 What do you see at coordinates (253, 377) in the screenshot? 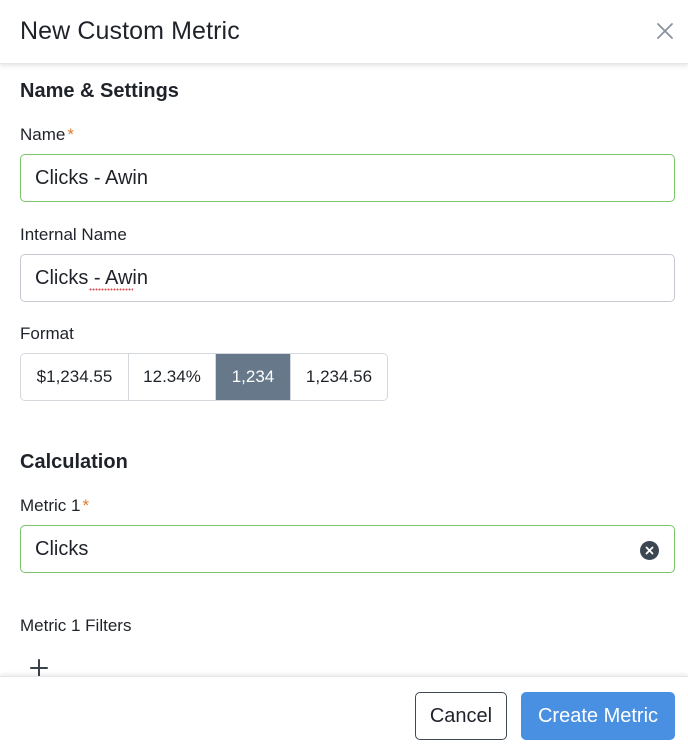
I see `format-option-integer: 1,234` at bounding box center [253, 377].